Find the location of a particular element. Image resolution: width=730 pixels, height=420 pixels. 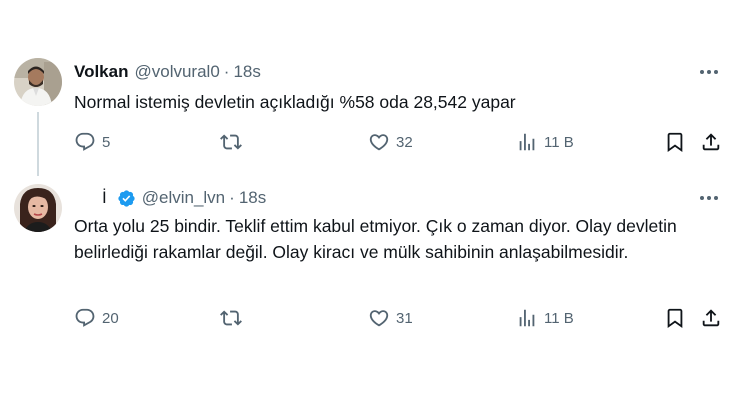

author-handle: @volvural0 is located at coordinates (176, 72).